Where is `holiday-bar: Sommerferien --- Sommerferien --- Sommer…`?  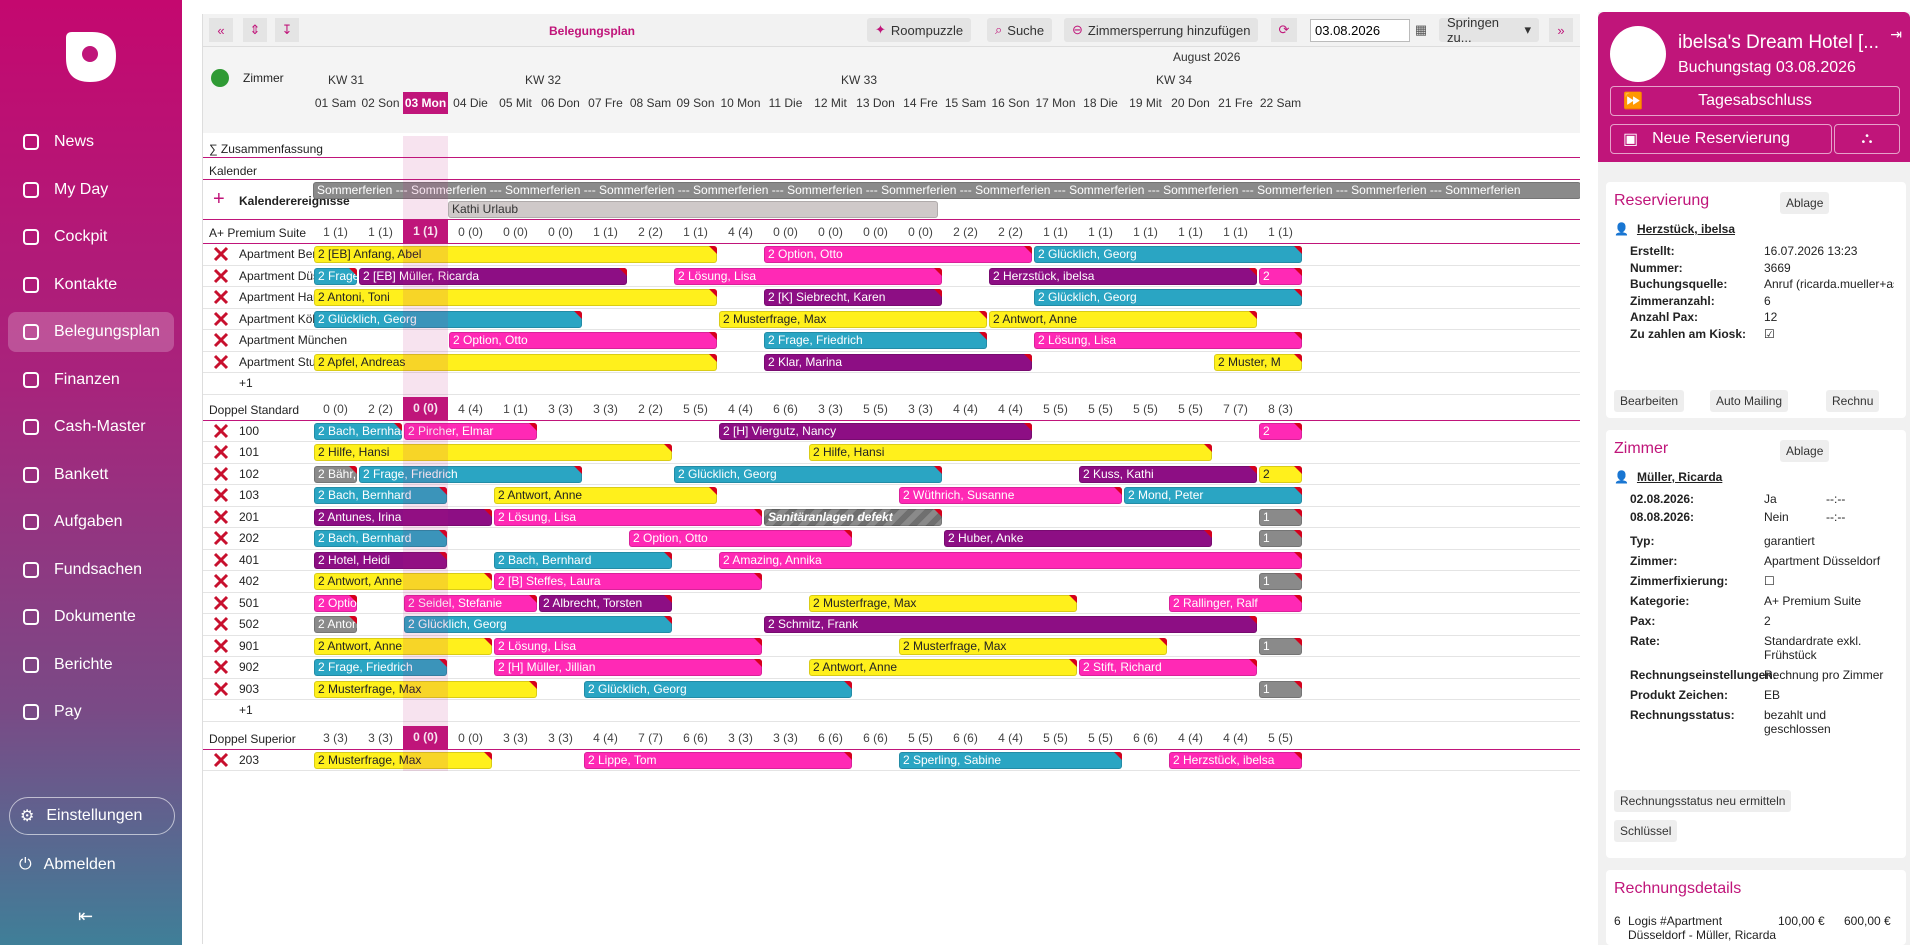
holiday-bar: Sommerferien --- Sommerferien --- Sommer… is located at coordinates (946, 190).